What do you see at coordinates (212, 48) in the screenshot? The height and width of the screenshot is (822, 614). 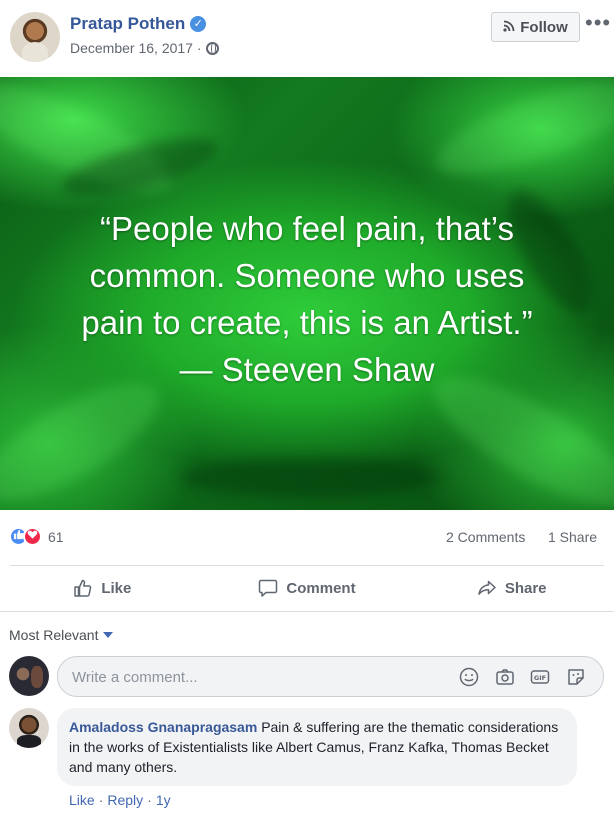 I see `globe-icon` at bounding box center [212, 48].